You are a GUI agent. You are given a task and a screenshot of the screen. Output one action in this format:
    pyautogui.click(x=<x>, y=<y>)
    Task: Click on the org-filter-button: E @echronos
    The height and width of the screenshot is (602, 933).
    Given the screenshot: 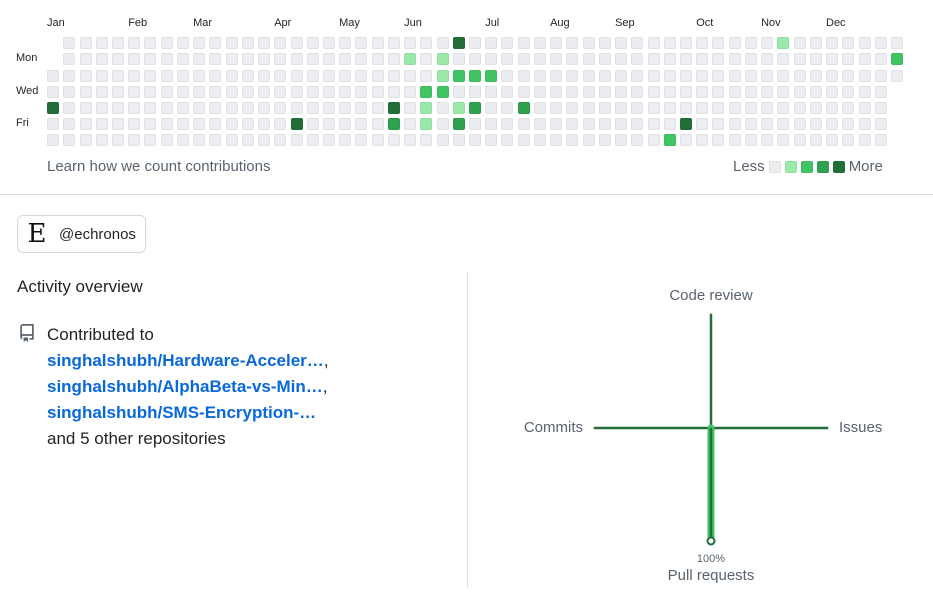 What is the action you would take?
    pyautogui.click(x=81, y=234)
    